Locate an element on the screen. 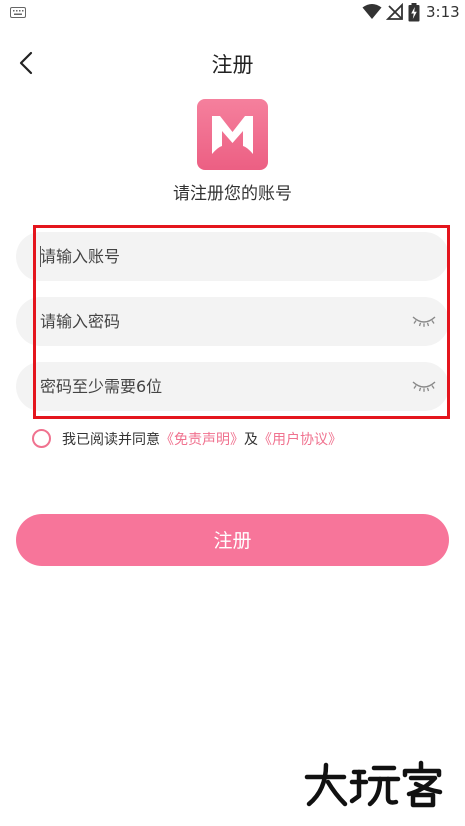 The image size is (465, 826). agreement-text: 我已阅读并同意《免责声明》及《用户协议》 is located at coordinates (202, 439).